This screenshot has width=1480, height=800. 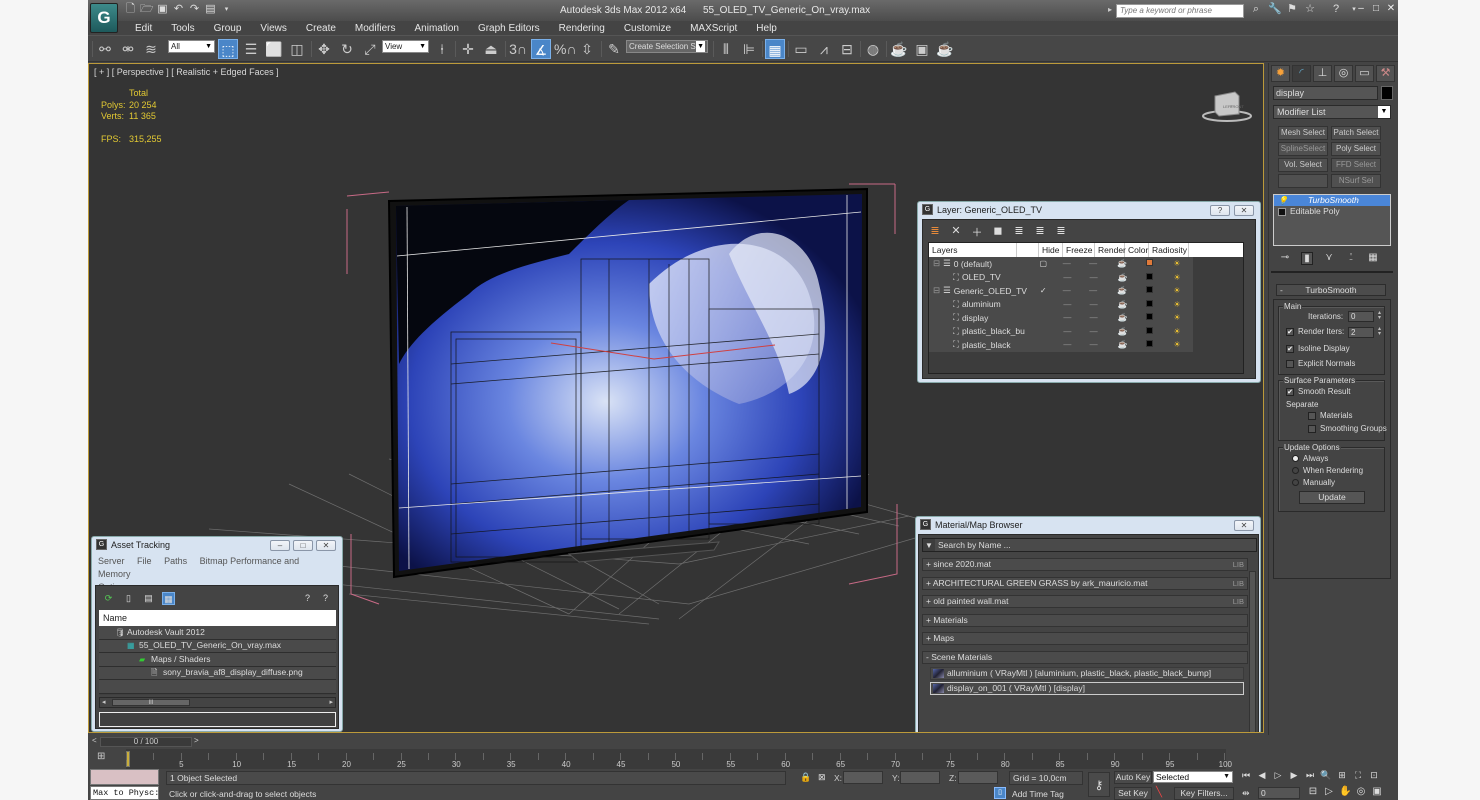 What do you see at coordinates (847, 49) in the screenshot?
I see `schematic-view-icon: ⊟` at bounding box center [847, 49].